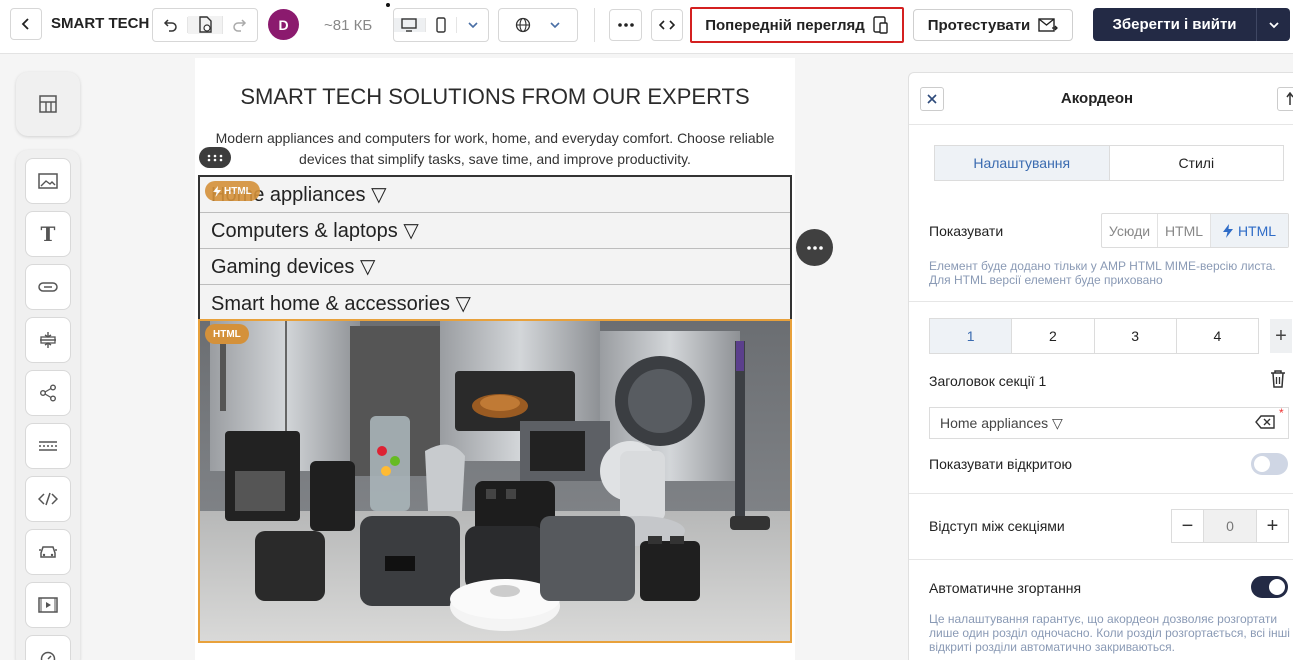 The width and height of the screenshot is (1293, 660). I want to click on avatar: D, so click(283, 24).